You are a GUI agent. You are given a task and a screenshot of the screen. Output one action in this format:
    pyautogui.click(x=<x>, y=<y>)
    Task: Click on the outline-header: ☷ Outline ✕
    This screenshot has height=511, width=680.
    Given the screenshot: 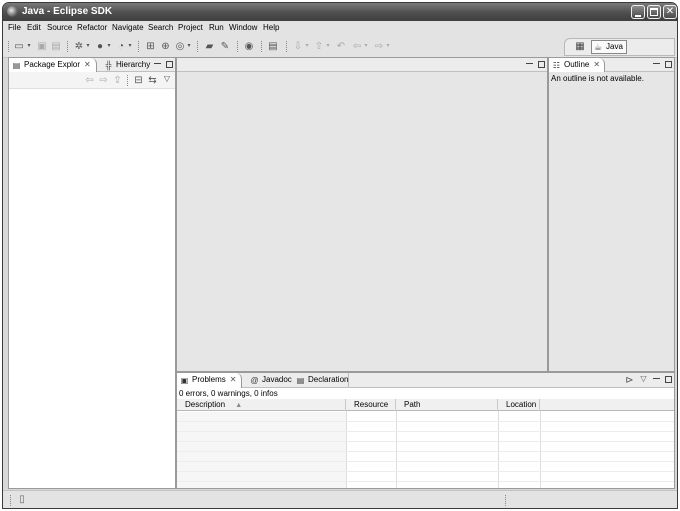 What is the action you would take?
    pyautogui.click(x=611, y=65)
    